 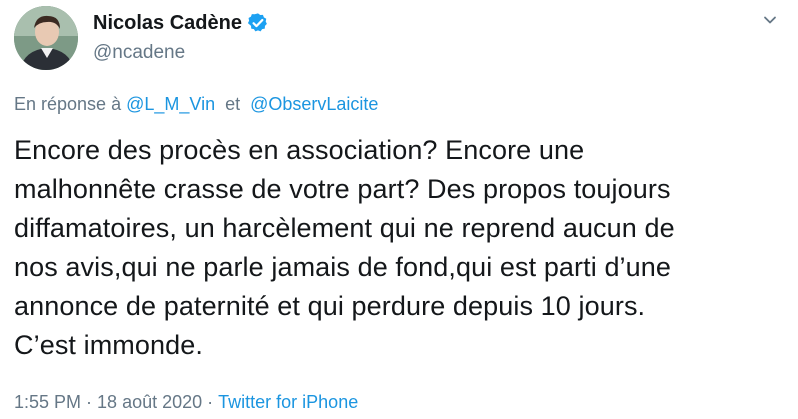 I want to click on verified-badge-icon, so click(x=258, y=23).